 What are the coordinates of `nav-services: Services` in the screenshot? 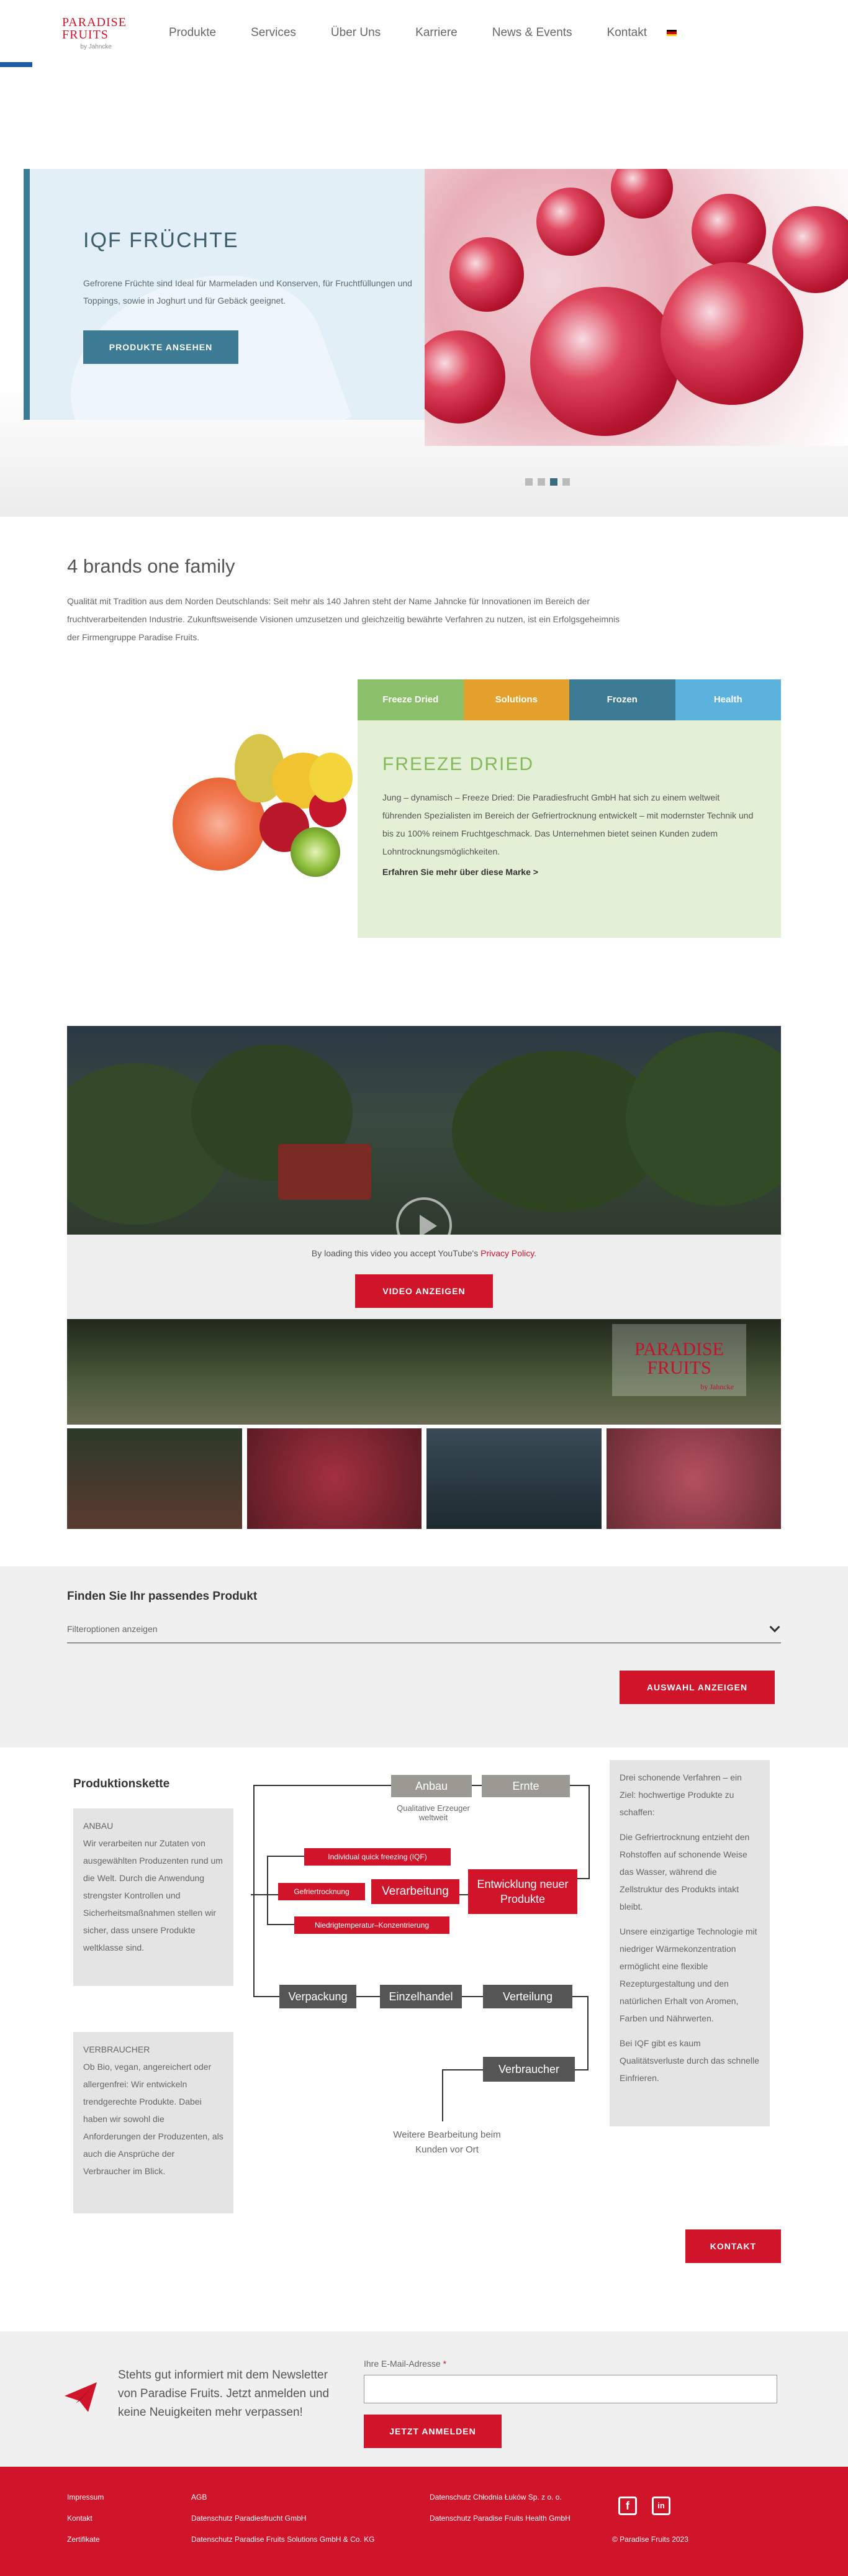 It's located at (273, 33).